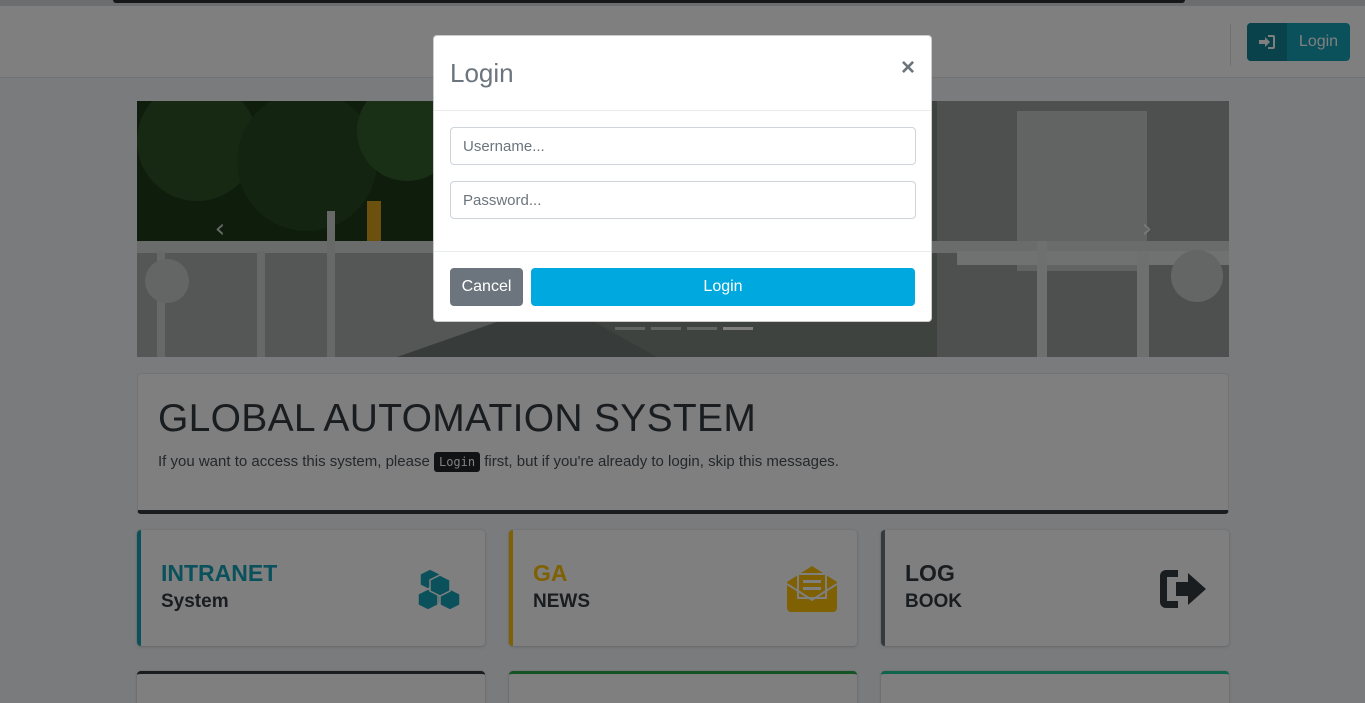 This screenshot has height=703, width=1365. I want to click on close-icon: ×, so click(908, 68).